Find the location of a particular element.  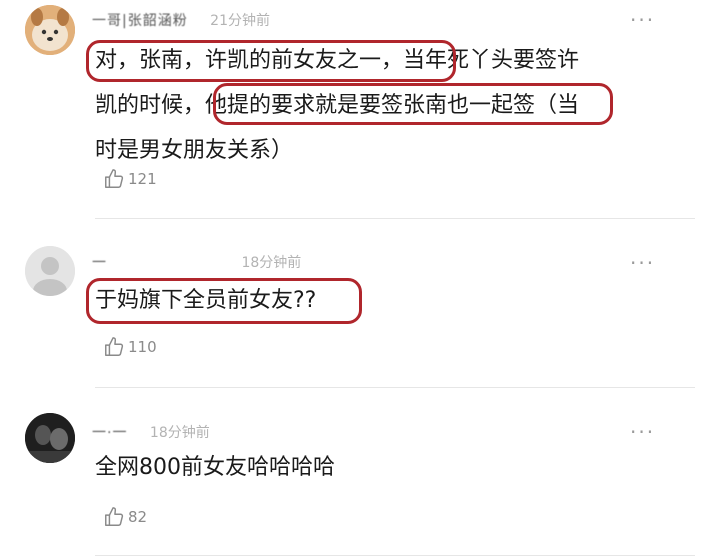

comment-meta: 一 18分钟前 is located at coordinates (196, 262).